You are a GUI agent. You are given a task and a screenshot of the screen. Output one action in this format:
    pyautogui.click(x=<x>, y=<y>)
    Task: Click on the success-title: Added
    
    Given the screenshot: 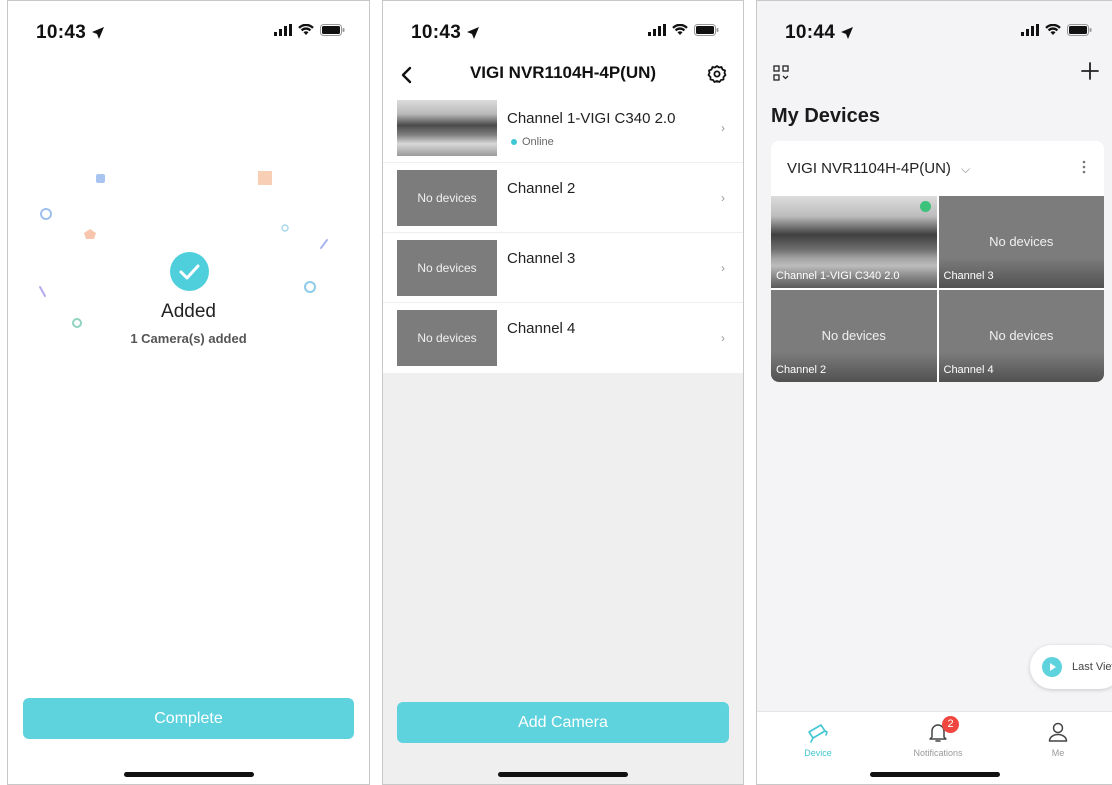 What is the action you would take?
    pyautogui.click(x=188, y=311)
    